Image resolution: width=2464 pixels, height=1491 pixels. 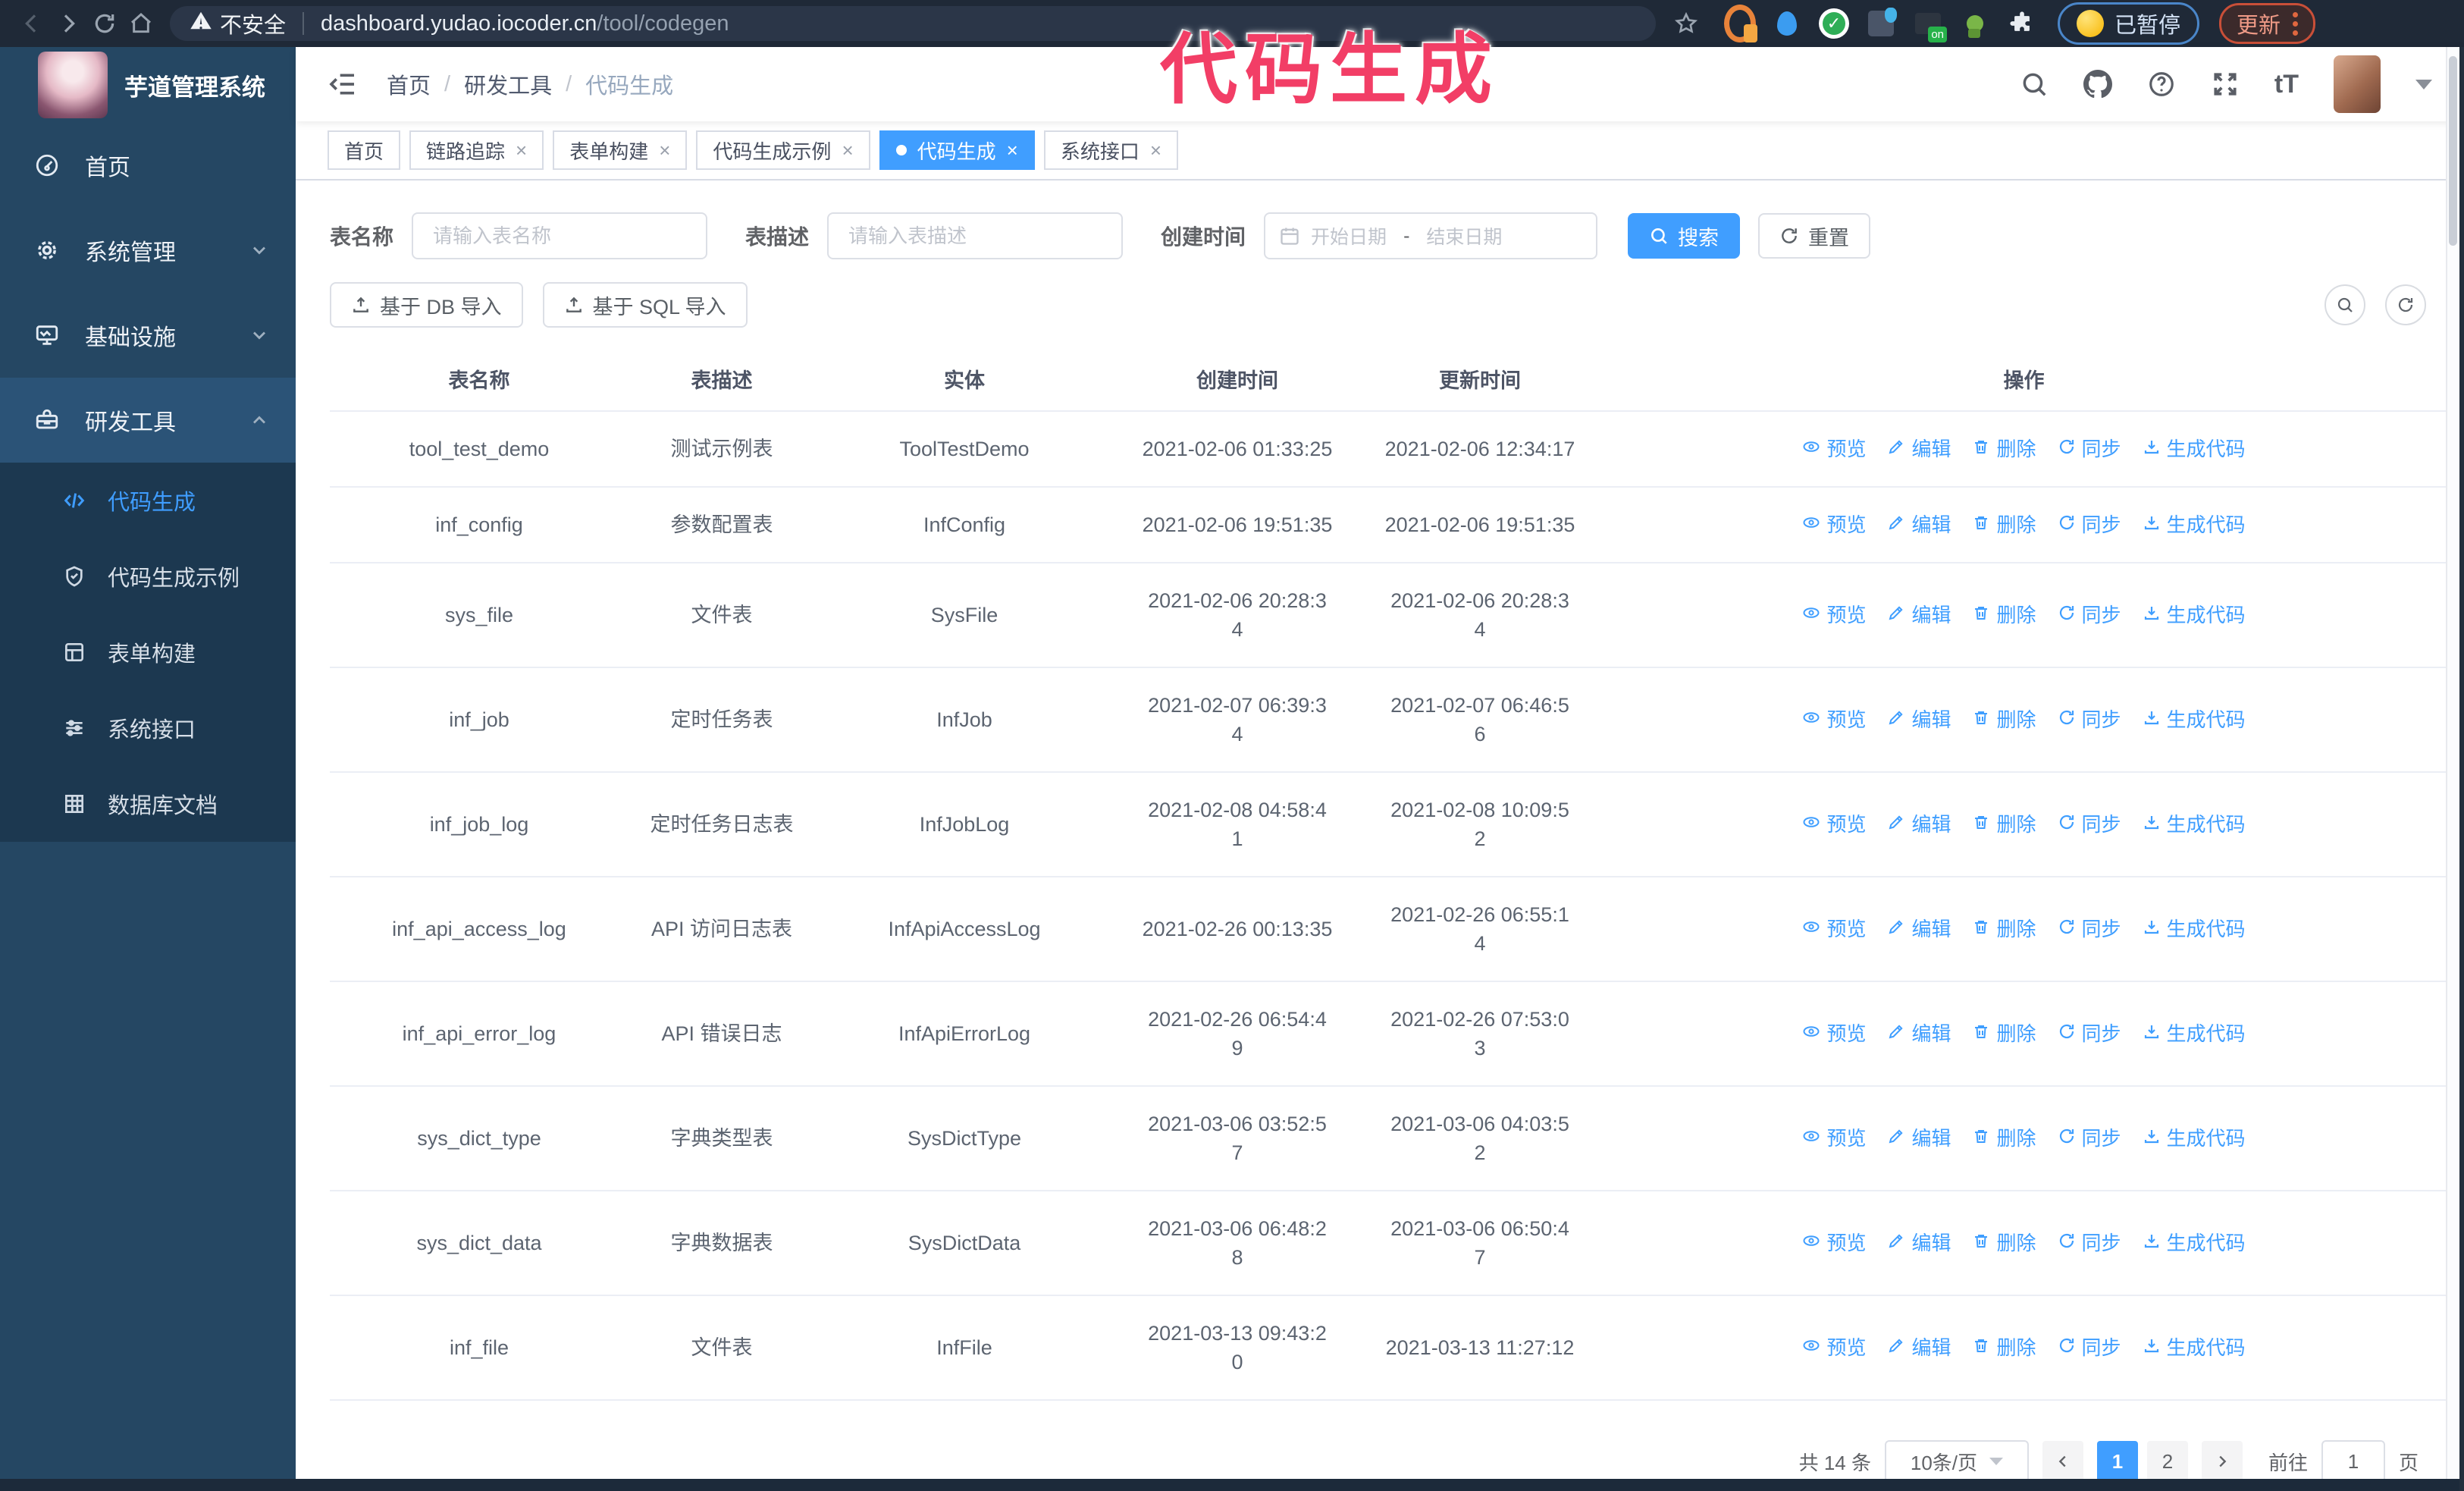 What do you see at coordinates (2129, 23) in the screenshot?
I see `paused-extension-badge: 已暂停` at bounding box center [2129, 23].